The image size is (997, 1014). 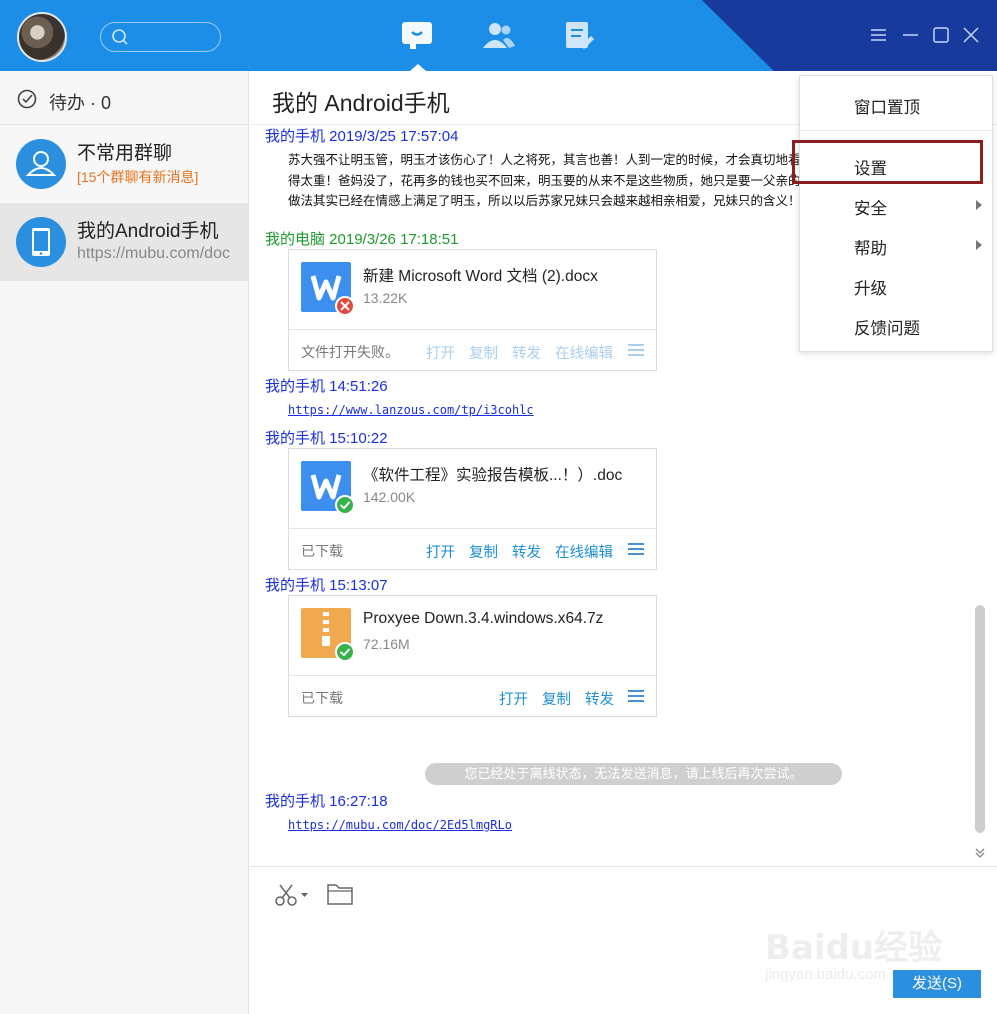 I want to click on message-icon, so click(x=418, y=45).